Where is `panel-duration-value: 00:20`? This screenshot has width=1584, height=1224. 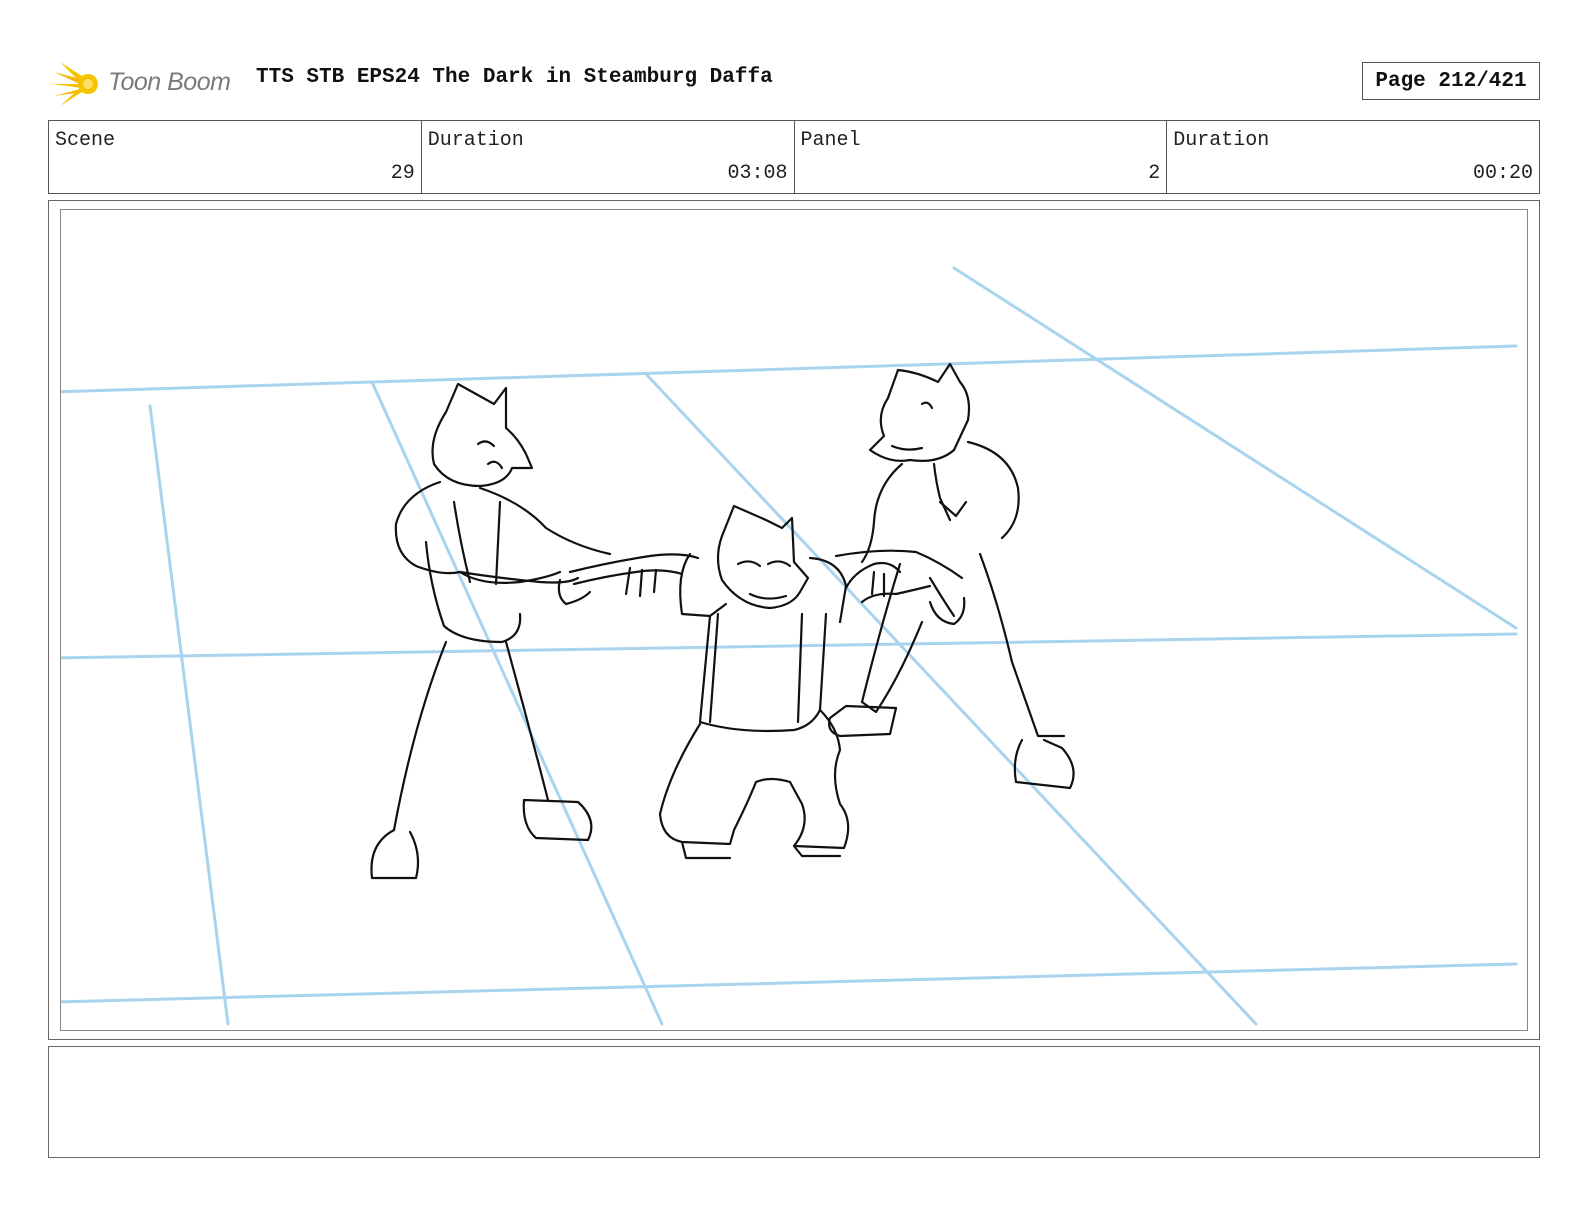
panel-duration-value: 00:20 is located at coordinates (1502, 173).